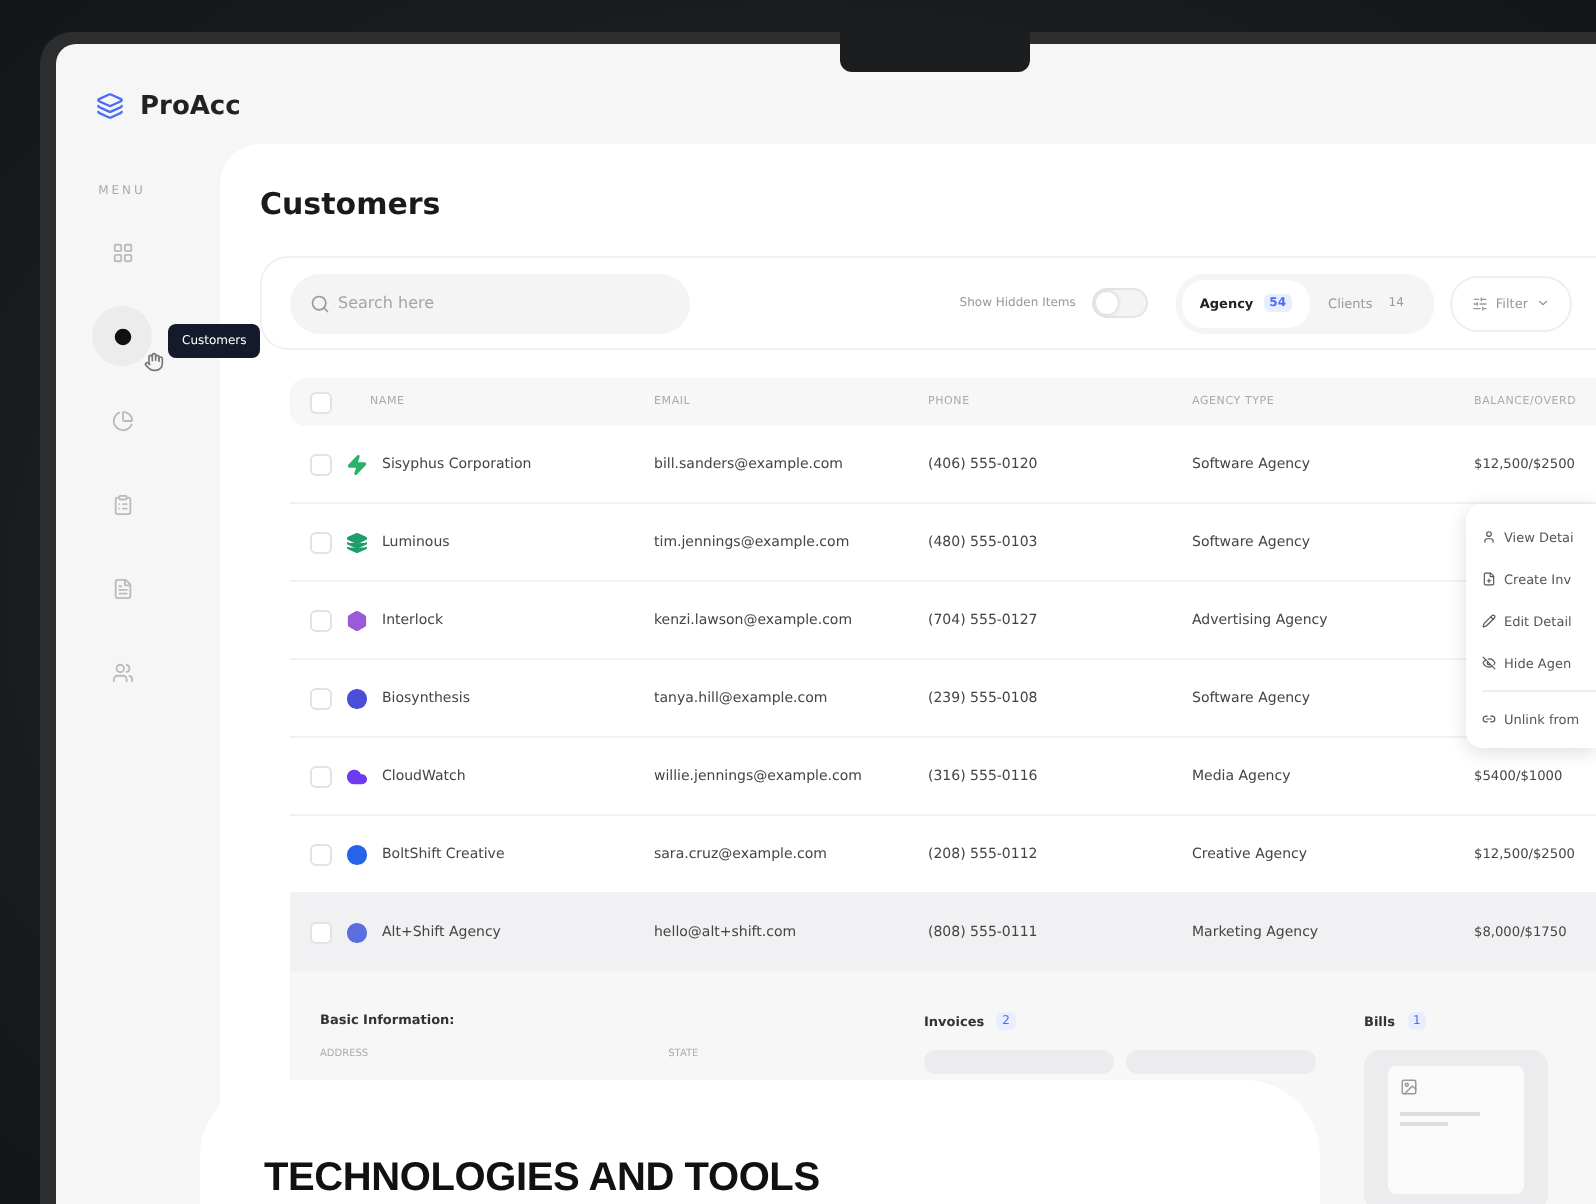 This screenshot has width=1596, height=1204. Describe the element at coordinates (351, 205) in the screenshot. I see `page-title: Customers` at that location.